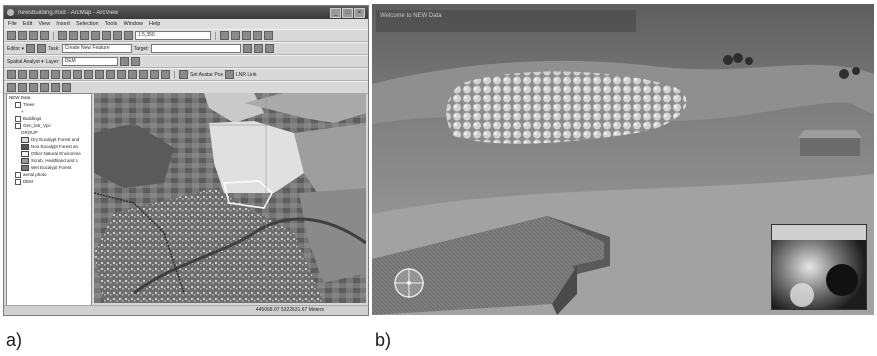 This screenshot has width=877, height=356. Describe the element at coordinates (111, 24) in the screenshot. I see `menu-tools: Tools` at that location.